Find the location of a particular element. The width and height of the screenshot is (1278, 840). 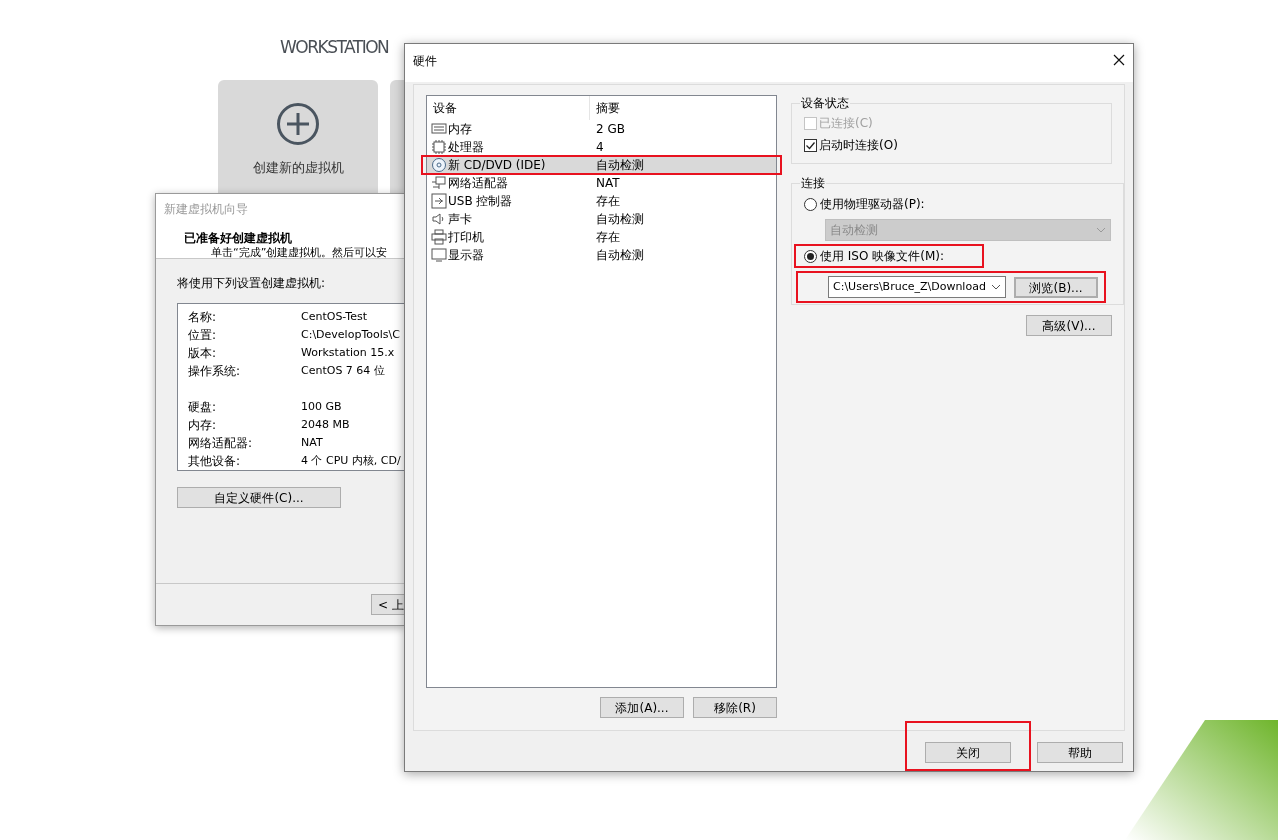

setting-label: 硬盘: is located at coordinates (202, 407).